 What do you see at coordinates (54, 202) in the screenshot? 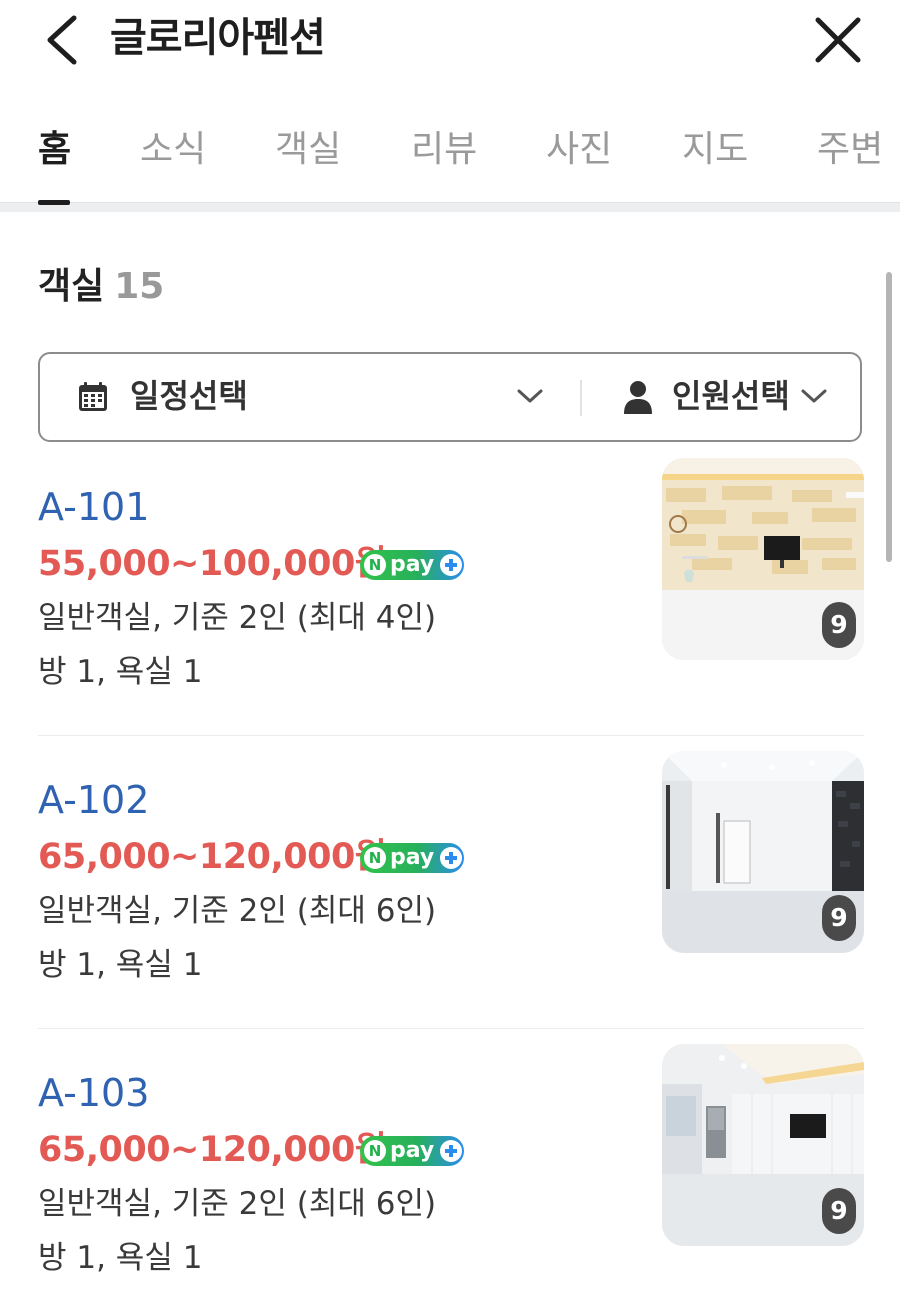
I see `active-tab-indicator` at bounding box center [54, 202].